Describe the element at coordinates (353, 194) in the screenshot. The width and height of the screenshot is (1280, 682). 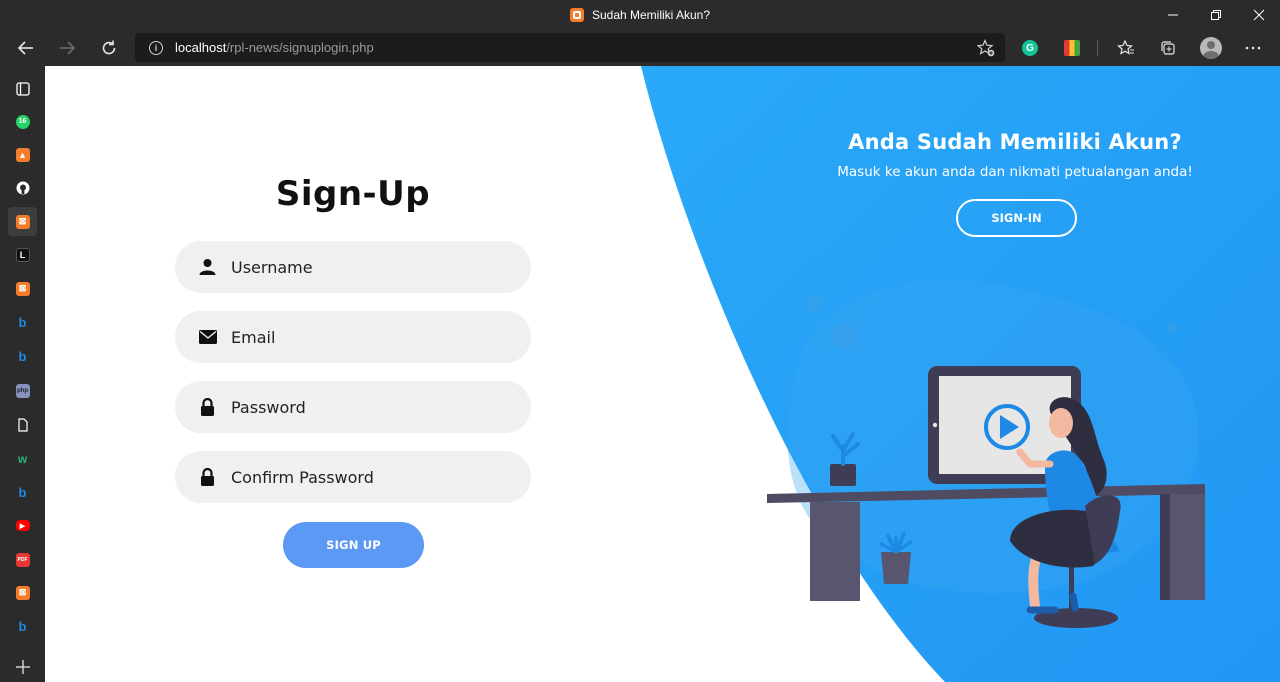
I see `signup-title: Sign-Up` at that location.